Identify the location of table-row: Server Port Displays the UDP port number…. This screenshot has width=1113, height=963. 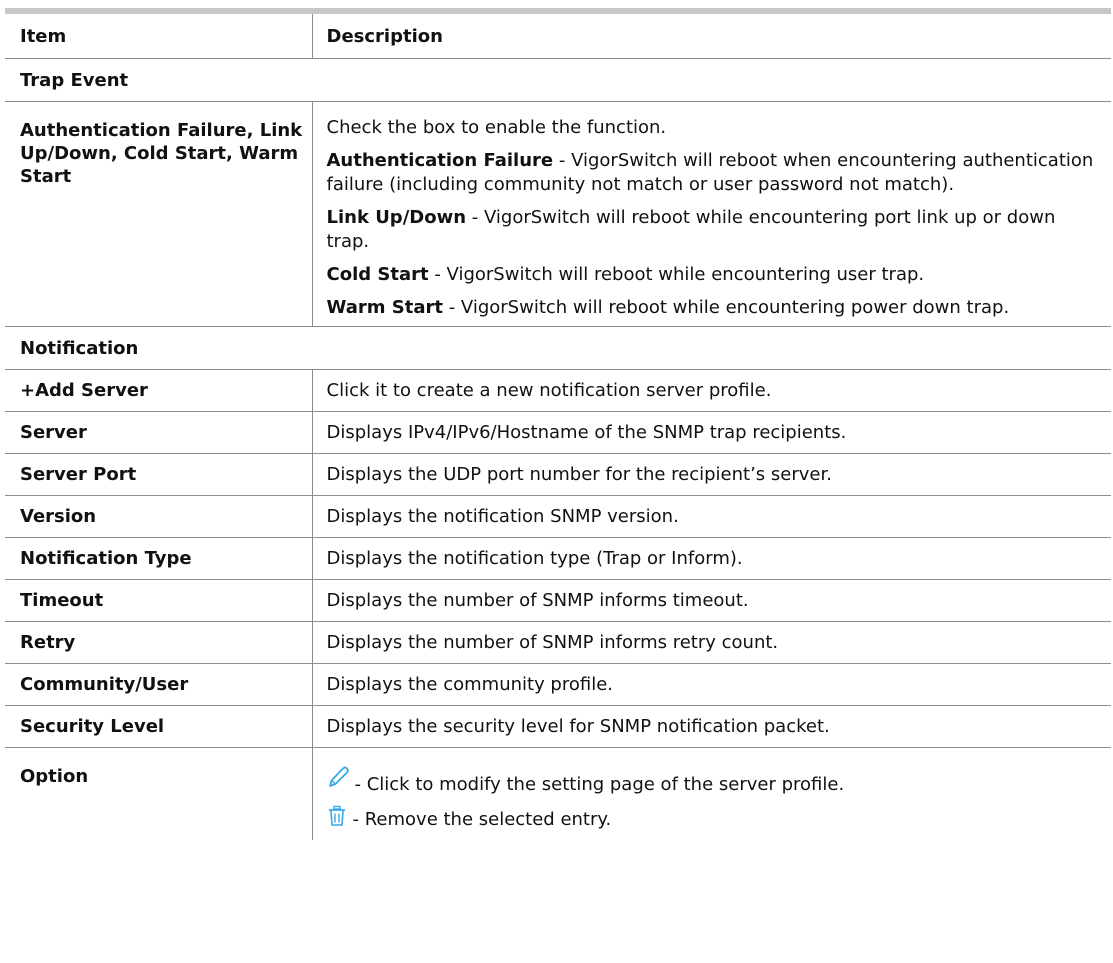
(558, 474).